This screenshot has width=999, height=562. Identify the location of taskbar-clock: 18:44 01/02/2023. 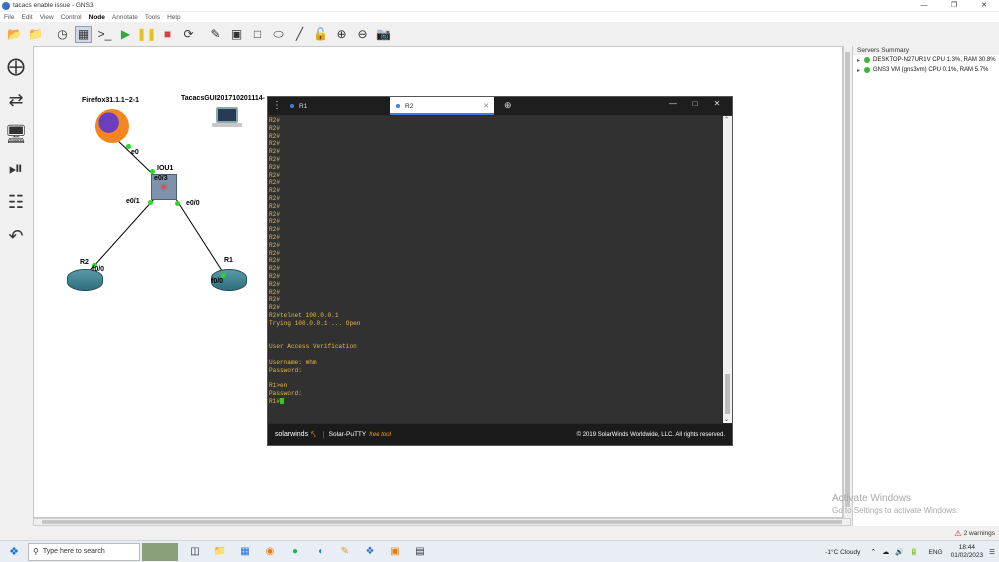
(967, 552).